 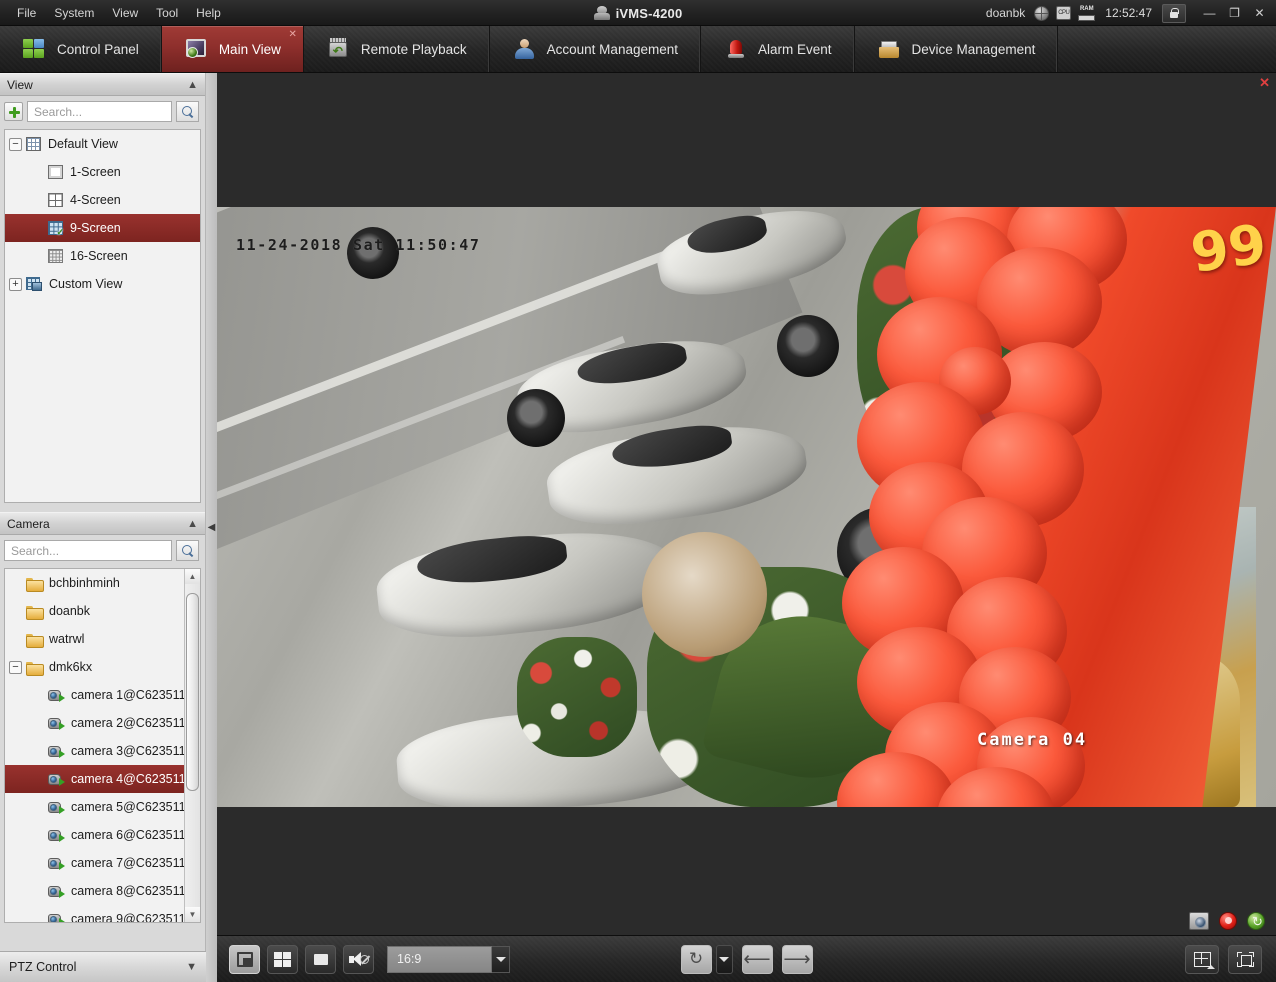 What do you see at coordinates (696, 959) in the screenshot?
I see `refresh-button: ↻` at bounding box center [696, 959].